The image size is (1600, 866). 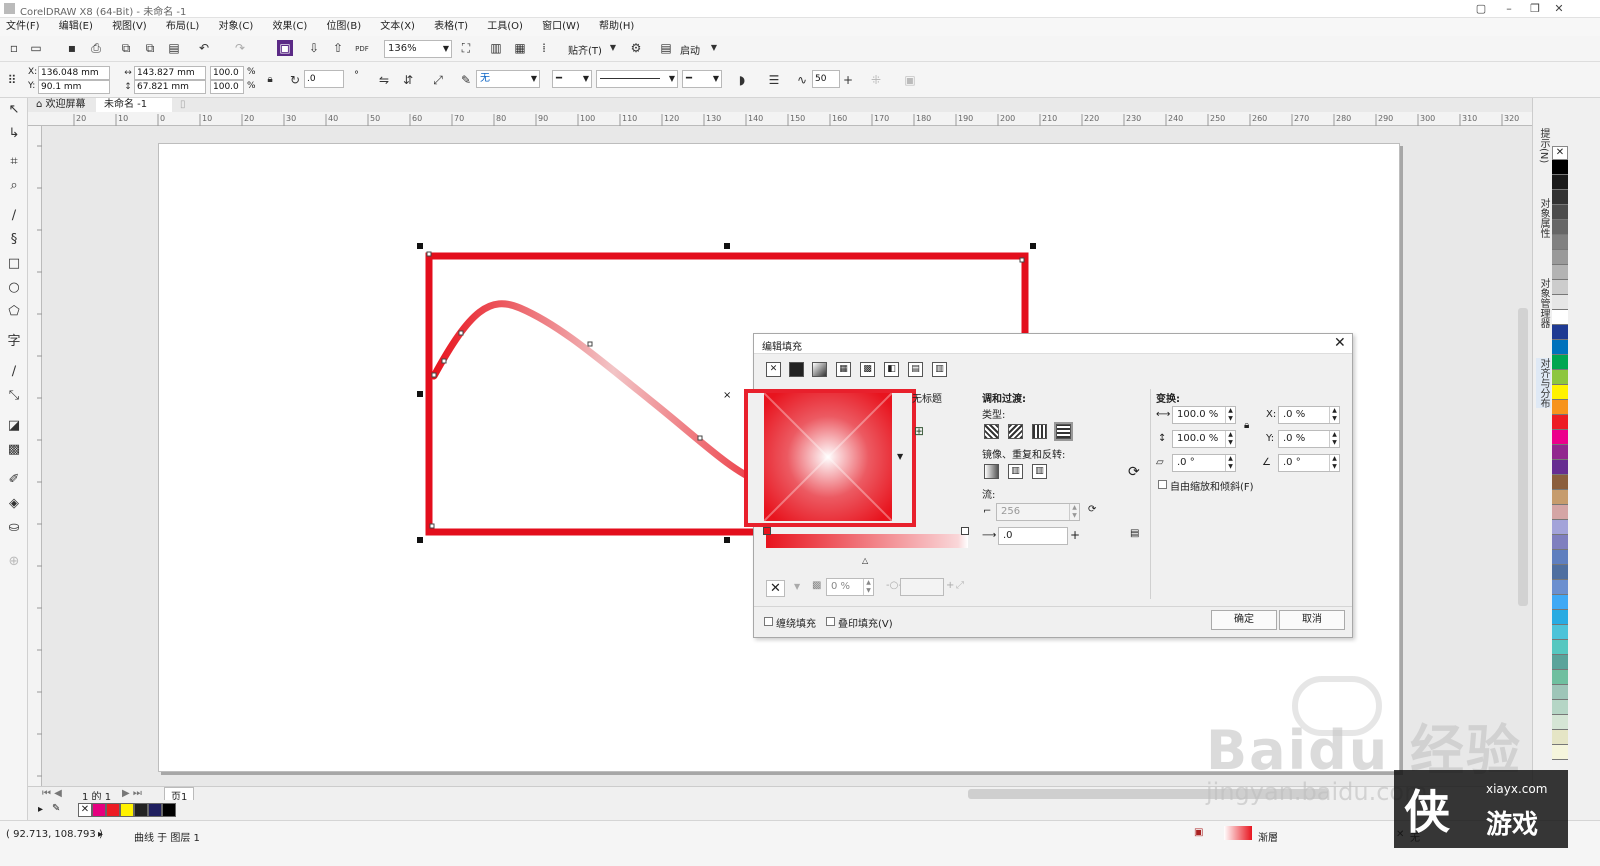 What do you see at coordinates (830, 621) in the screenshot?
I see `overprint-fill-checkbox` at bounding box center [830, 621].